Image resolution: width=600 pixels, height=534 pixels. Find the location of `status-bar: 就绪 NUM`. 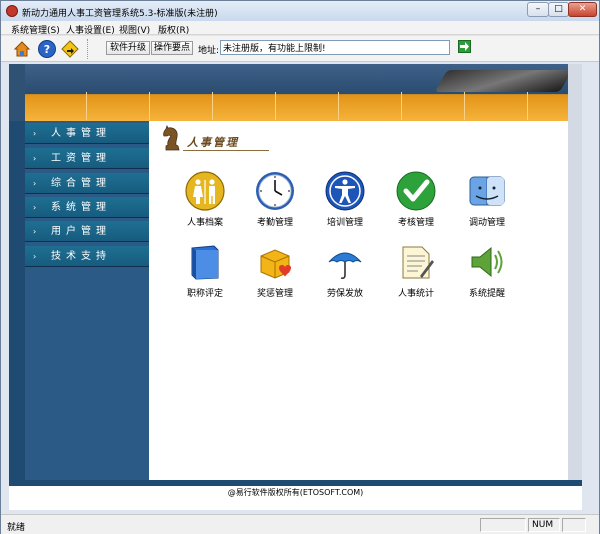

status-bar: 就绪 NUM is located at coordinates (300, 524).